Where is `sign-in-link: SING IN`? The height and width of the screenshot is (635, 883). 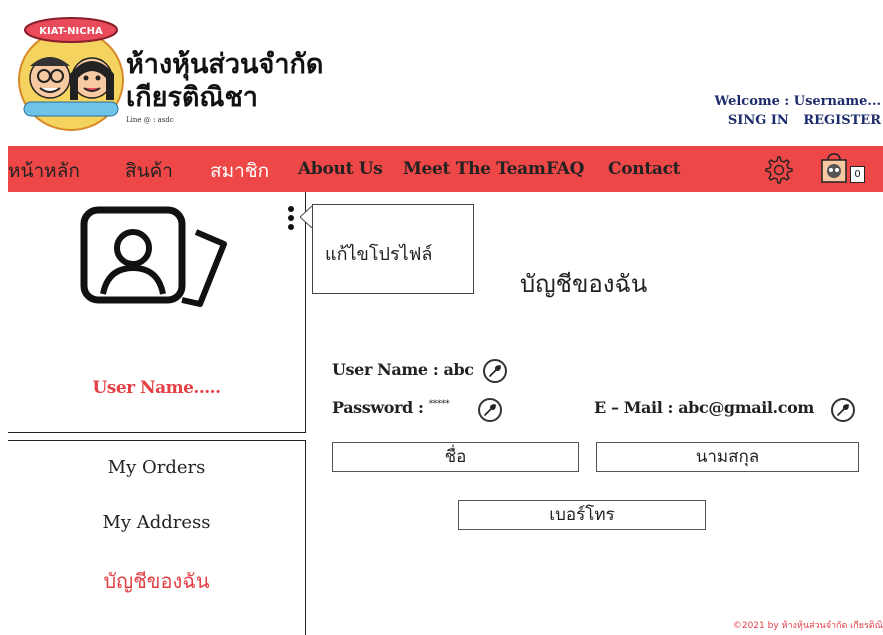
sign-in-link: SING IN is located at coordinates (758, 120).